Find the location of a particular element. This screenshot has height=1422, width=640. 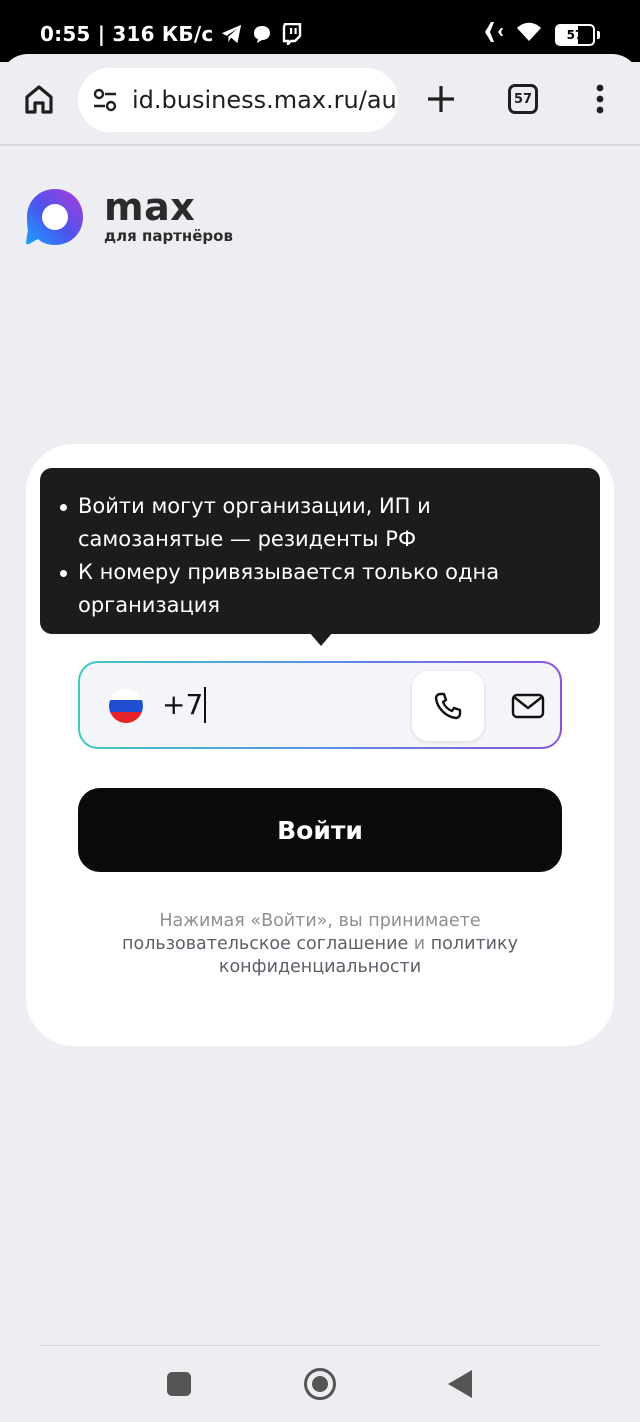

legal-conjunction: и is located at coordinates (419, 944).